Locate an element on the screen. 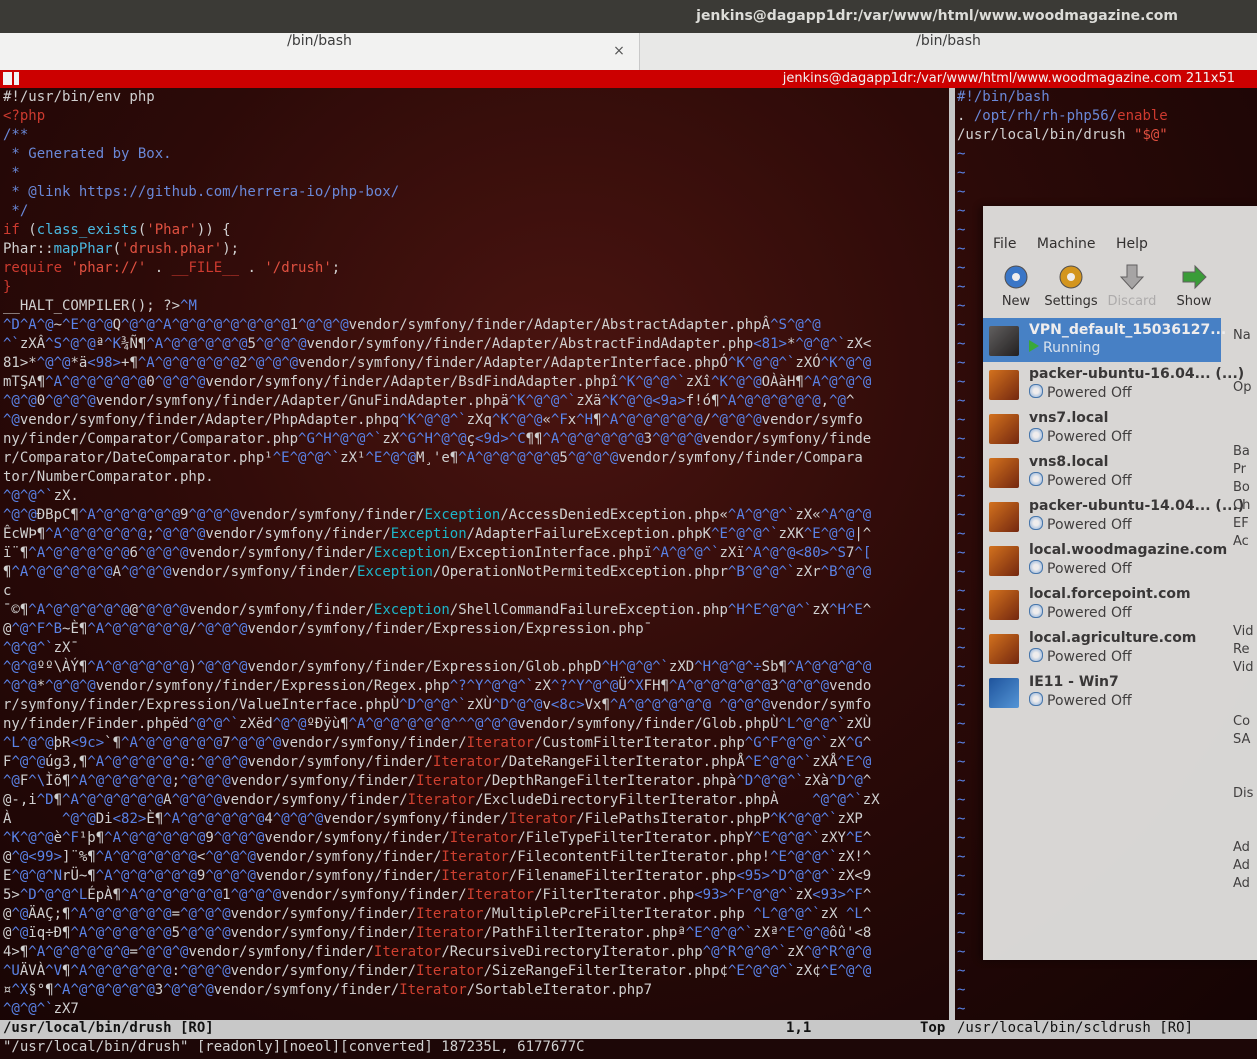 The width and height of the screenshot is (1257, 1059). vm-name: vns8.local is located at coordinates (1069, 462).